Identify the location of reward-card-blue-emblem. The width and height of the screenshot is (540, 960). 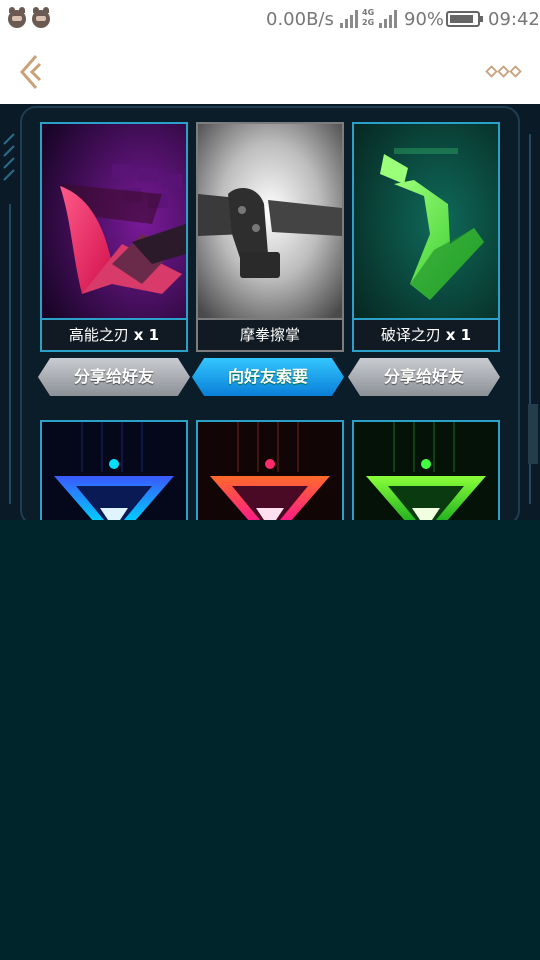
(114, 470).